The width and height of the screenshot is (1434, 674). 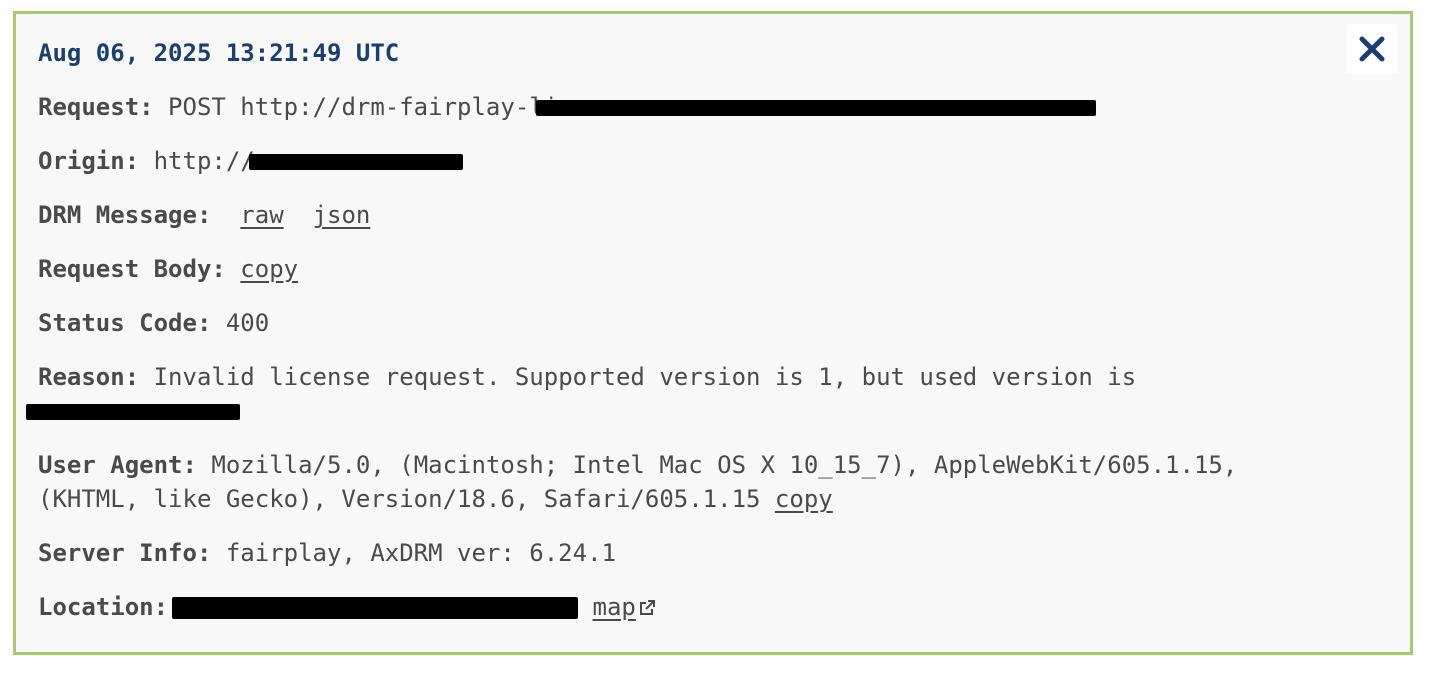 I want to click on status-code-row: Status Code: 400, so click(x=684, y=323).